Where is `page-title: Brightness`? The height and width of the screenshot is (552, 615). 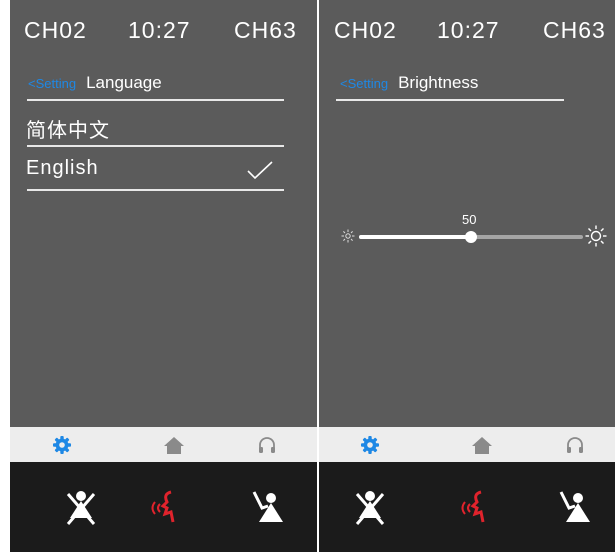 page-title: Brightness is located at coordinates (438, 82).